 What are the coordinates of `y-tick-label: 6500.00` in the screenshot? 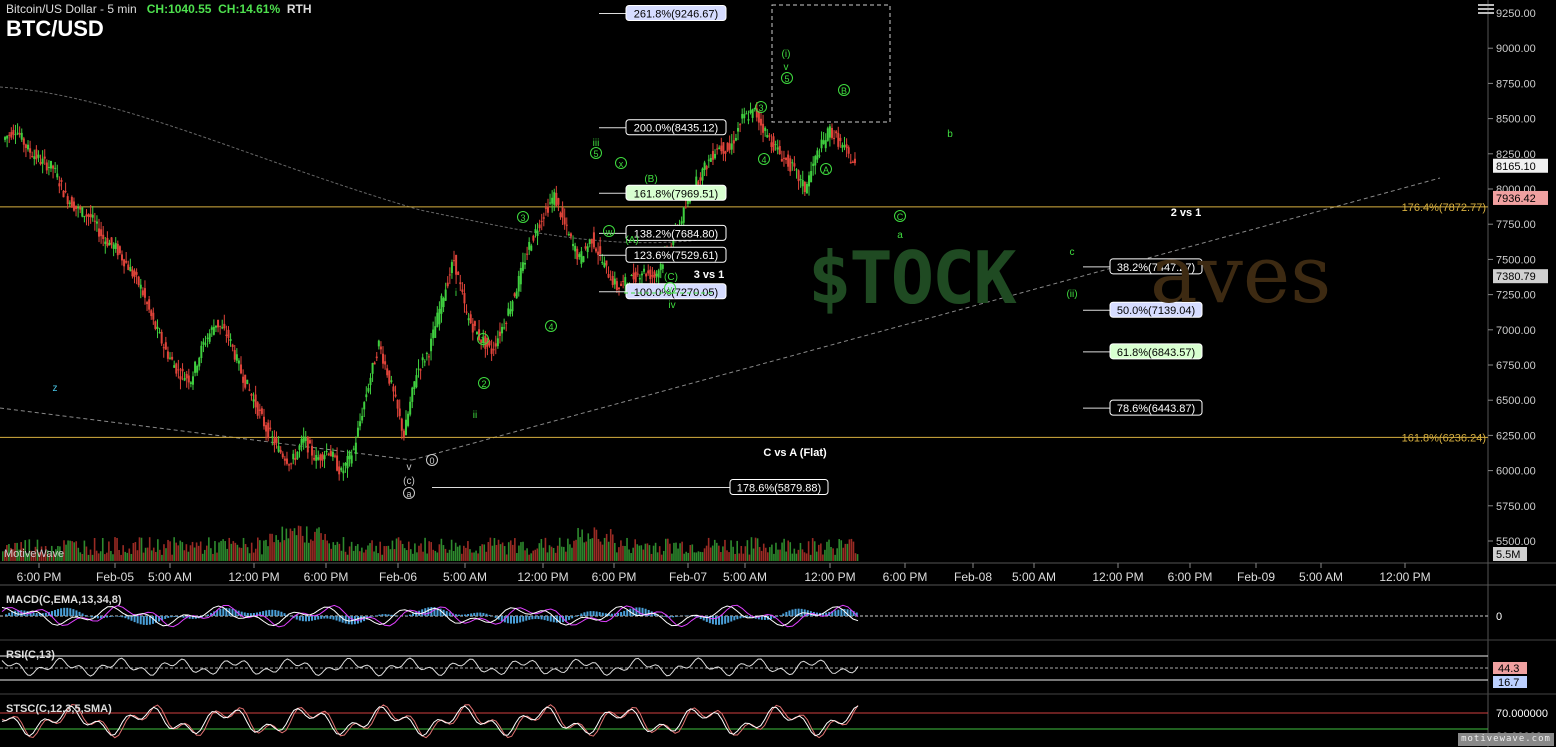 It's located at (1516, 401).